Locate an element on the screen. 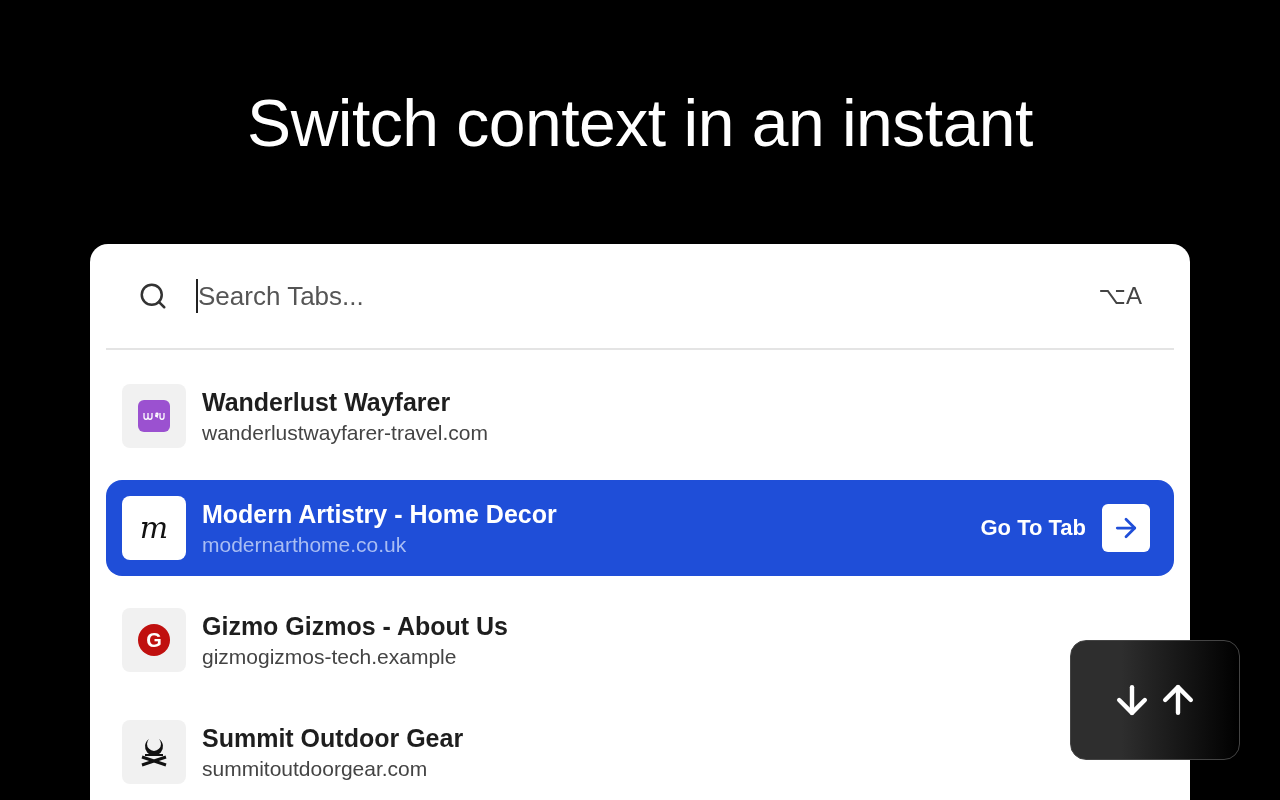 This screenshot has height=800, width=1280. tab-title: Summit Outdoor Gear is located at coordinates (333, 738).